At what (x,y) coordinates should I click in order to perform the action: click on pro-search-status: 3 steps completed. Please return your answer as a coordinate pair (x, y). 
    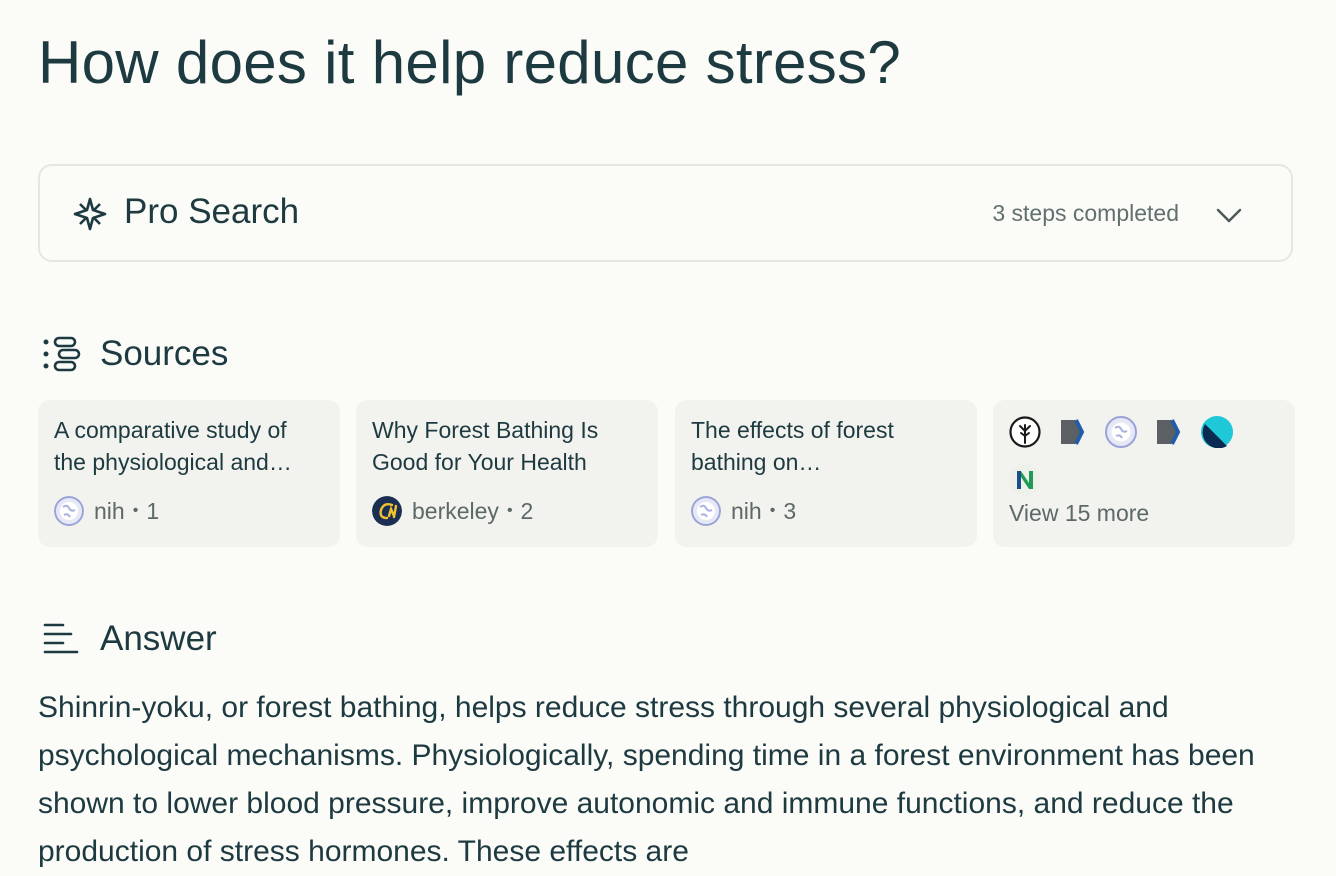
    Looking at the image, I should click on (1085, 213).